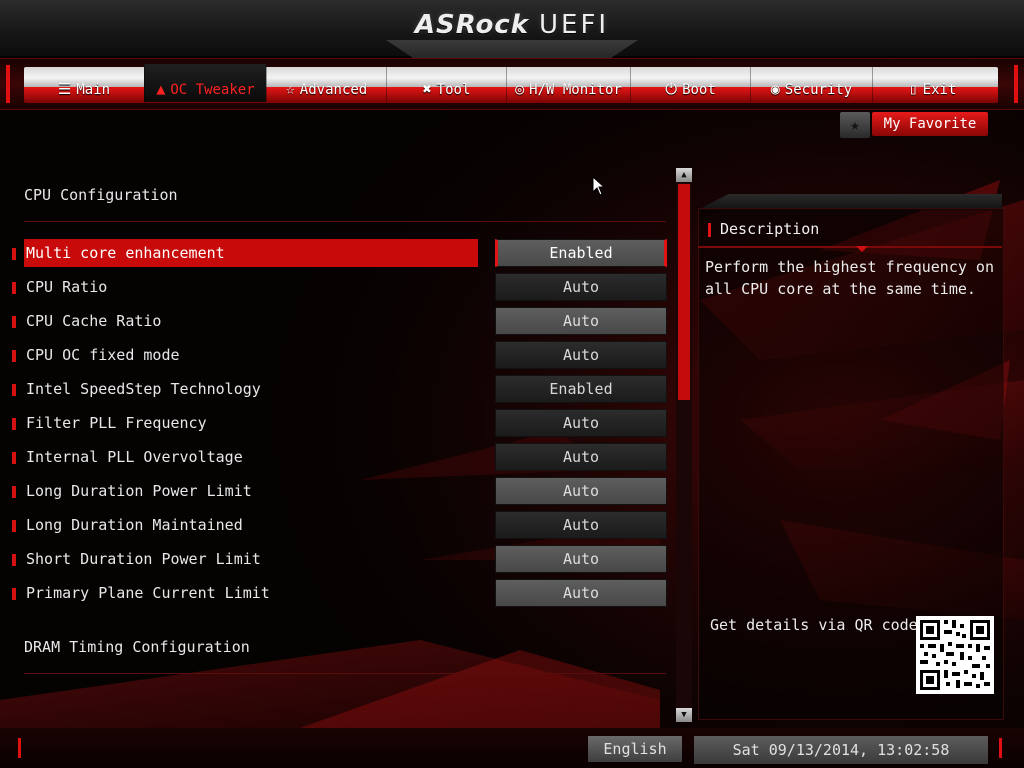 The height and width of the screenshot is (768, 1024). Describe the element at coordinates (93, 90) in the screenshot. I see `tab-label: Main` at that location.